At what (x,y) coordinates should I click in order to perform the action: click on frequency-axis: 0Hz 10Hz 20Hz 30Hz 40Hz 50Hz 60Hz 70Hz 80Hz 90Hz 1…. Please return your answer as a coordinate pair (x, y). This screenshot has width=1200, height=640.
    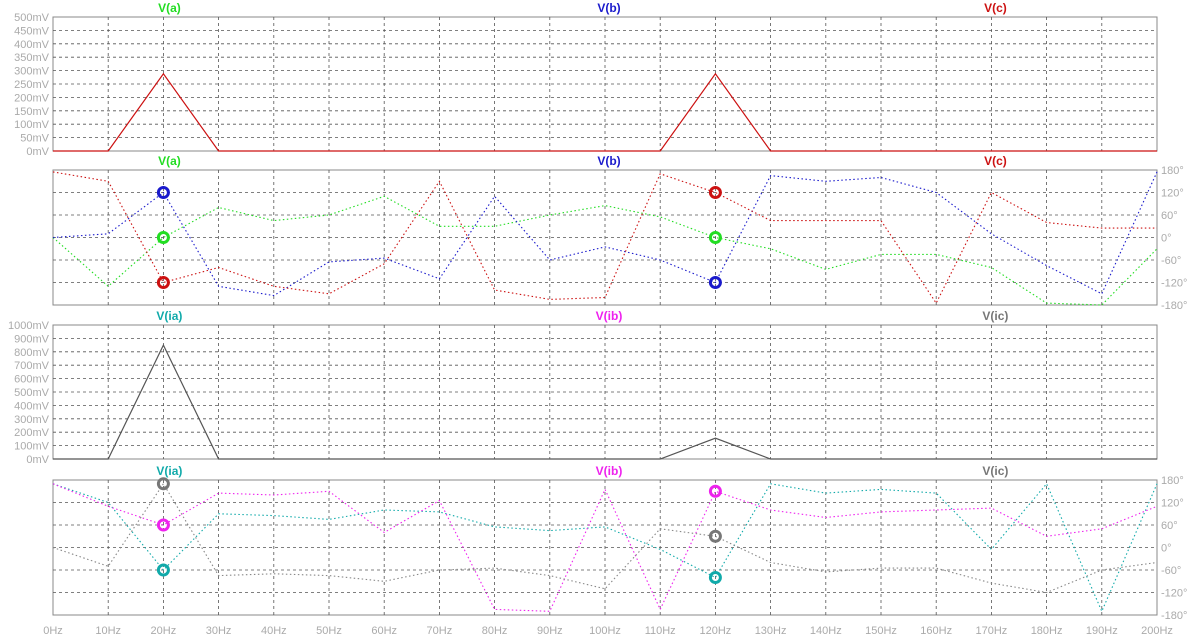
    Looking at the image, I should click on (608, 631).